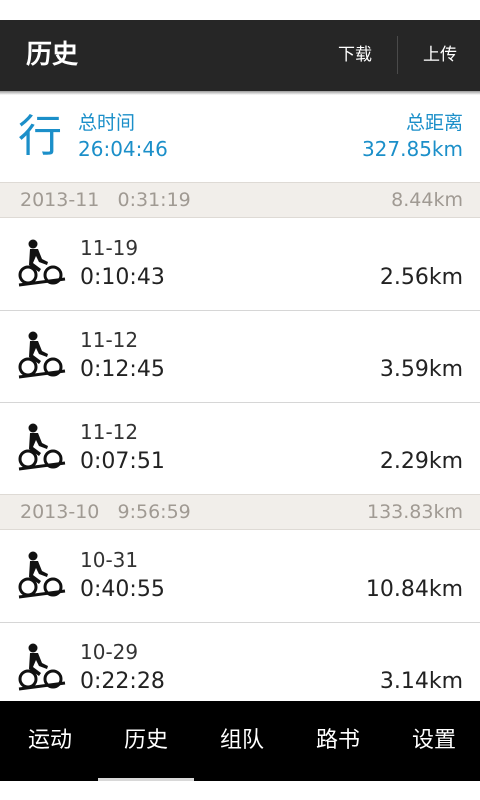  What do you see at coordinates (414, 589) in the screenshot?
I see `ride-distance: 10.84km` at bounding box center [414, 589].